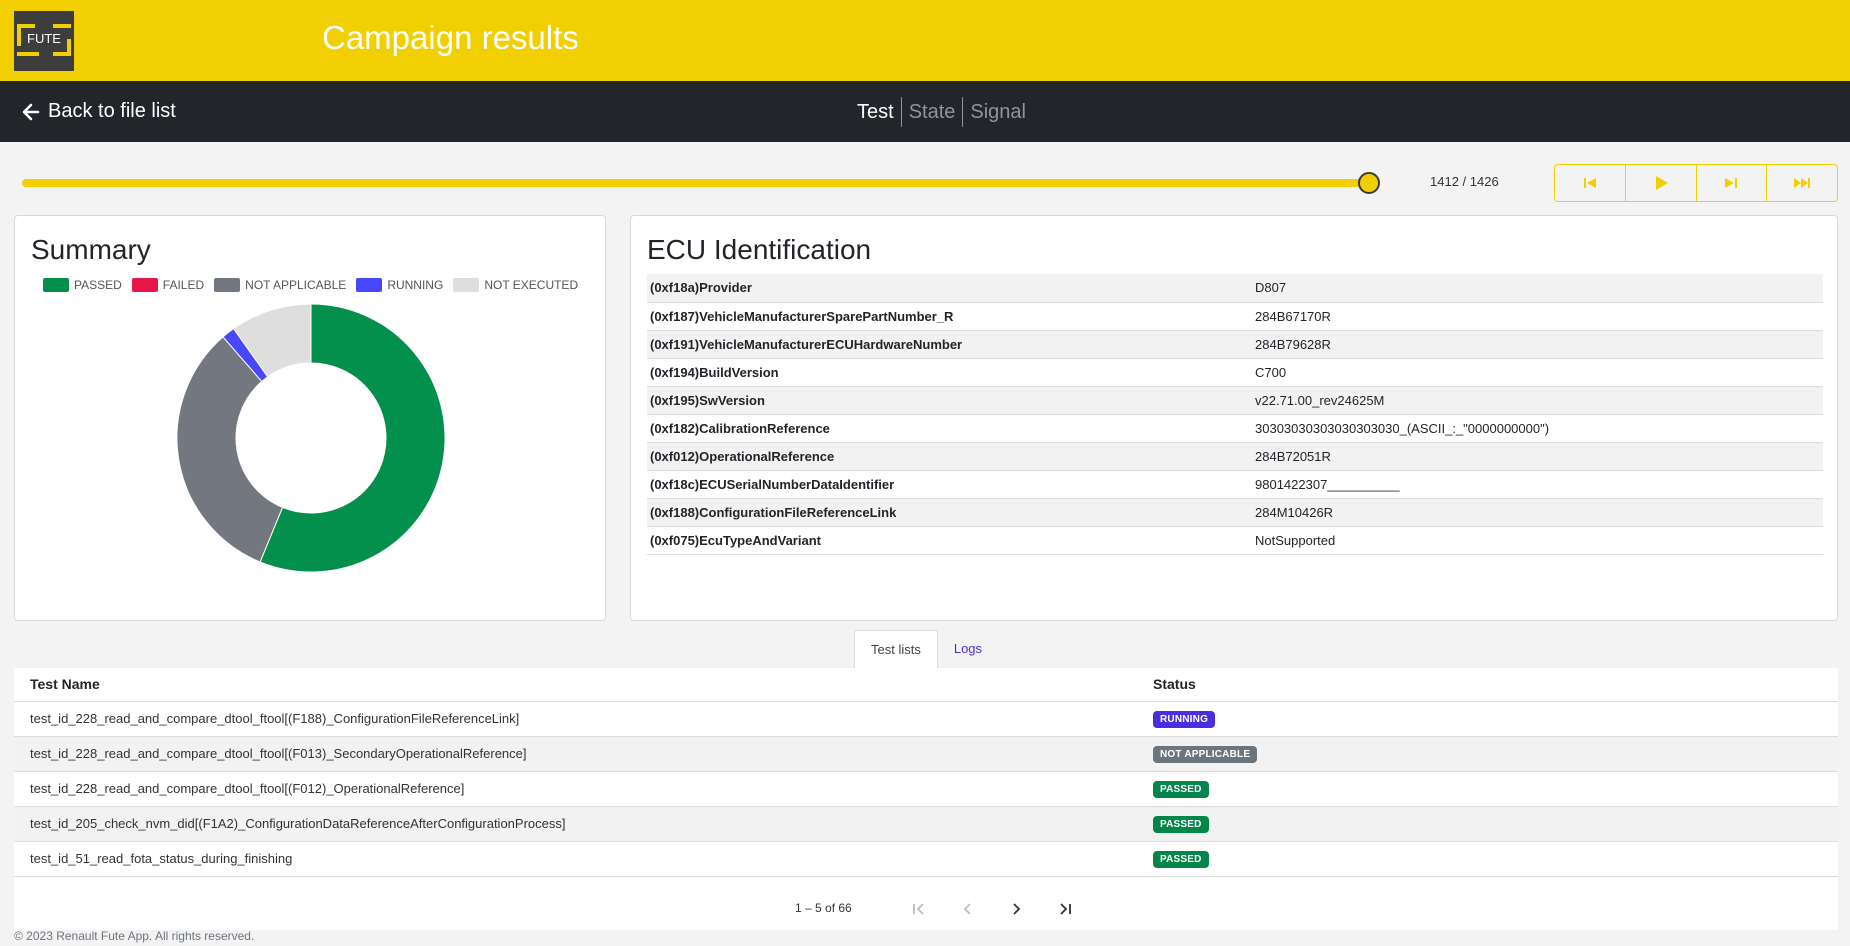  What do you see at coordinates (949, 400) in the screenshot?
I see `ecu-key: (0xf195)SwVersion` at bounding box center [949, 400].